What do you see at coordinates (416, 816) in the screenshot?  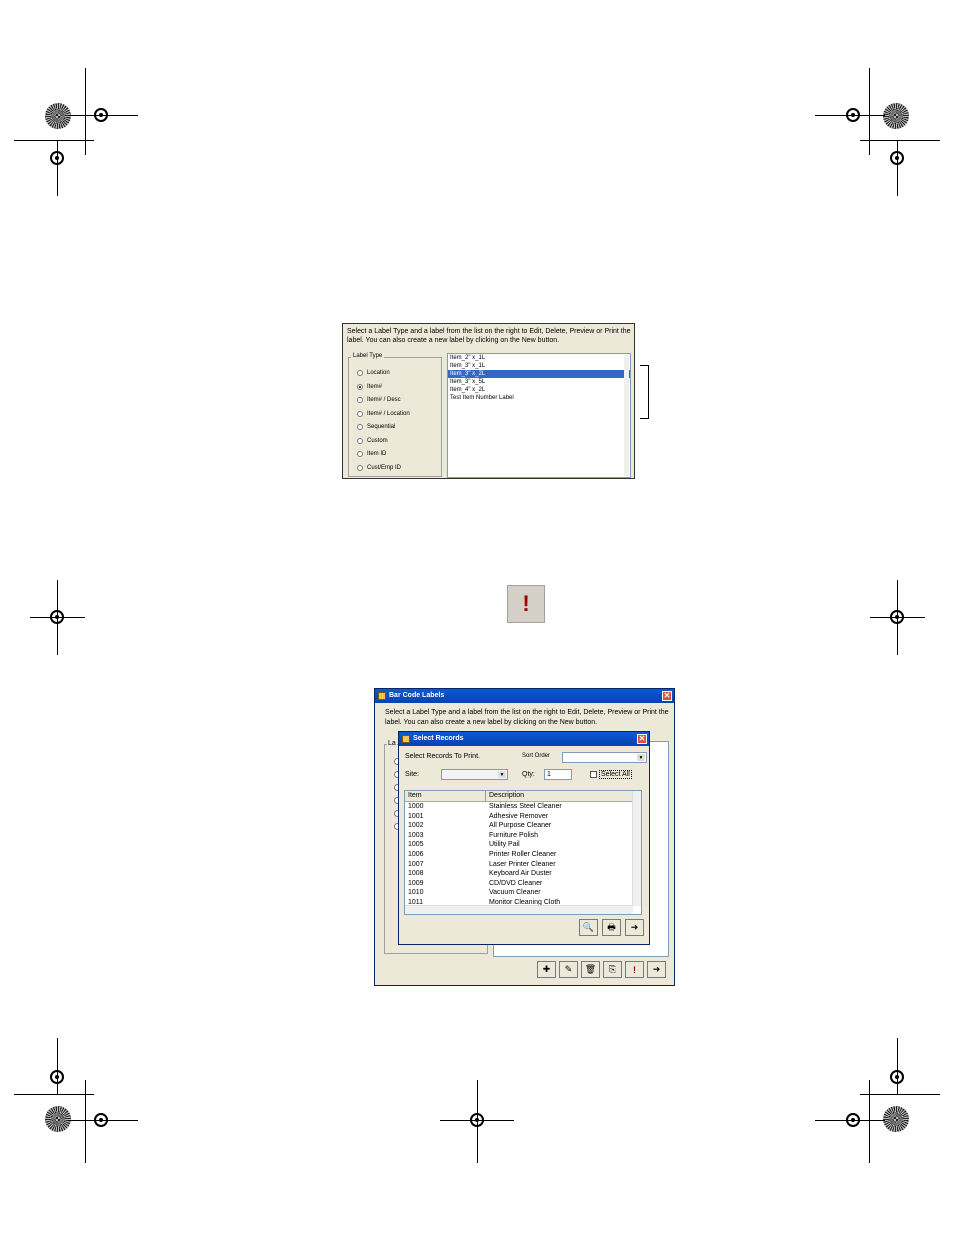 I see `item-cell: 1001` at bounding box center [416, 816].